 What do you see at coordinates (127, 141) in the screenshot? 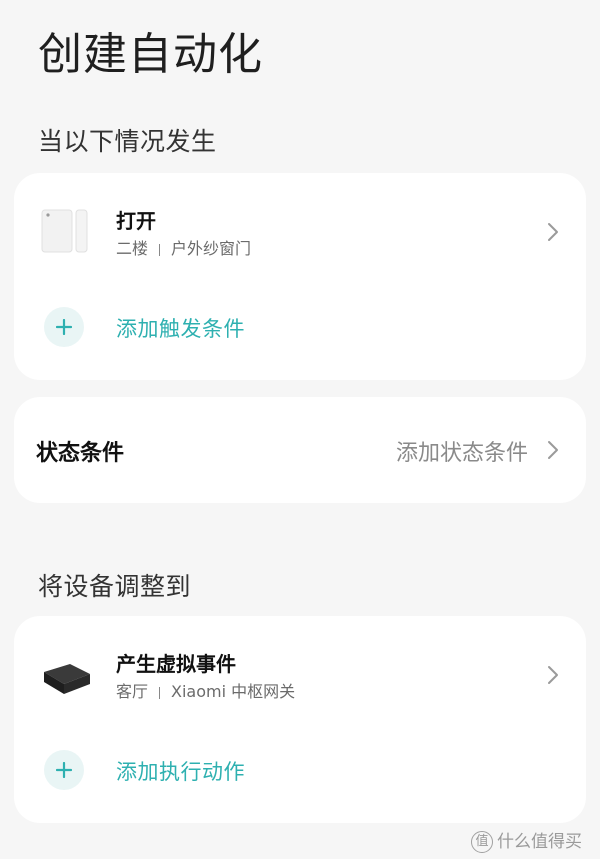
I see `trigger-section-title: 当以下情况发生` at bounding box center [127, 141].